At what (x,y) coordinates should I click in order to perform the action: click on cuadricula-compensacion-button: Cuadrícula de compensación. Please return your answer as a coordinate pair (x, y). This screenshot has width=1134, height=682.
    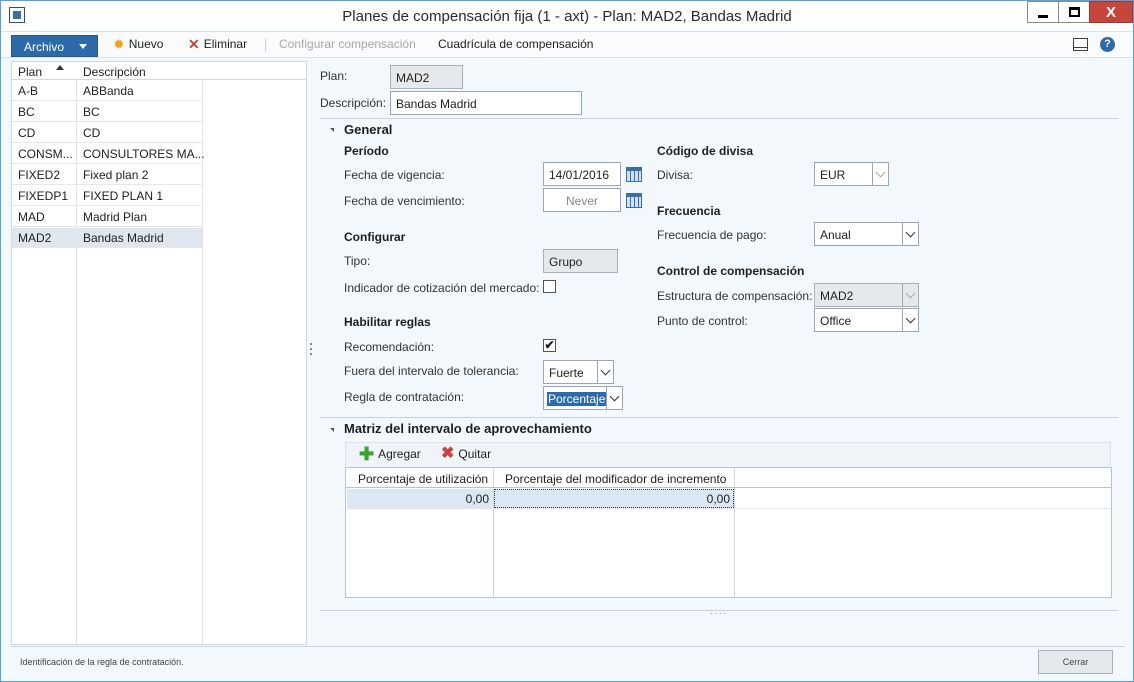
    Looking at the image, I should click on (515, 44).